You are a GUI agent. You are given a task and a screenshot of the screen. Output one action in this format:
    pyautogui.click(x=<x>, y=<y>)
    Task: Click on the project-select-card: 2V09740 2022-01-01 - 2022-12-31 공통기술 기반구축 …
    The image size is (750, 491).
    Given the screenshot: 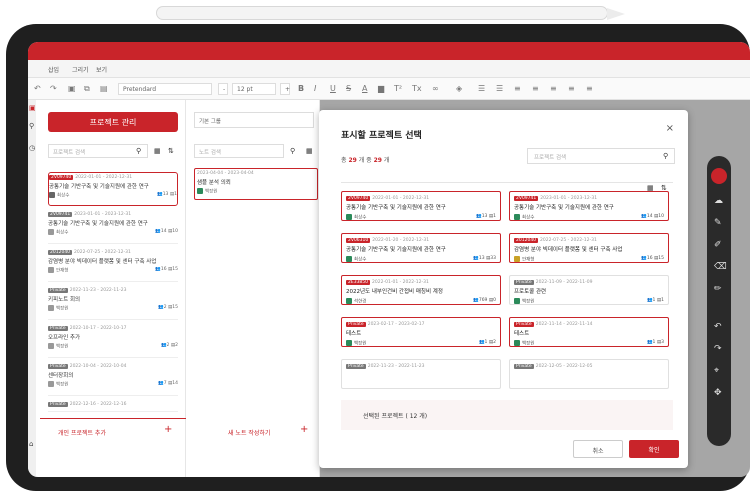 What is the action you would take?
    pyautogui.click(x=421, y=206)
    